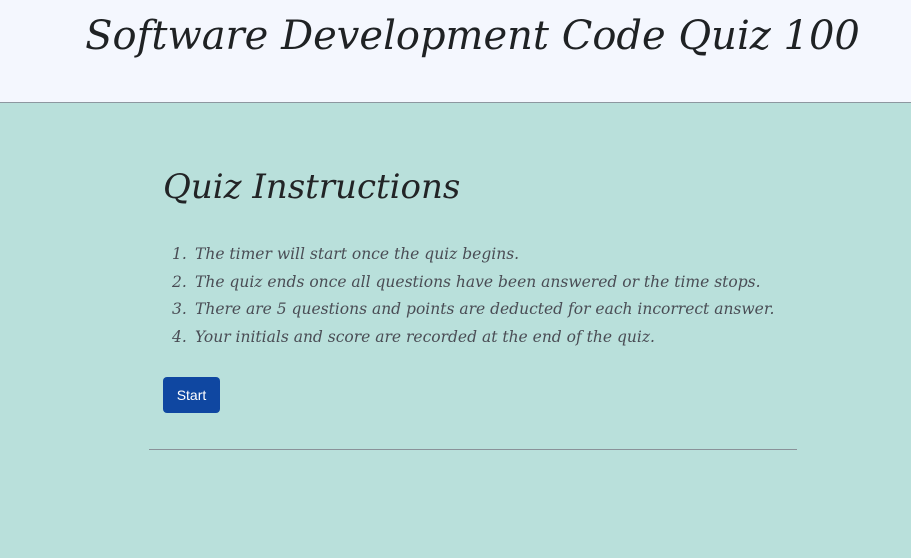  Describe the element at coordinates (312, 187) in the screenshot. I see `instructions-heading: Quiz Instructions` at that location.